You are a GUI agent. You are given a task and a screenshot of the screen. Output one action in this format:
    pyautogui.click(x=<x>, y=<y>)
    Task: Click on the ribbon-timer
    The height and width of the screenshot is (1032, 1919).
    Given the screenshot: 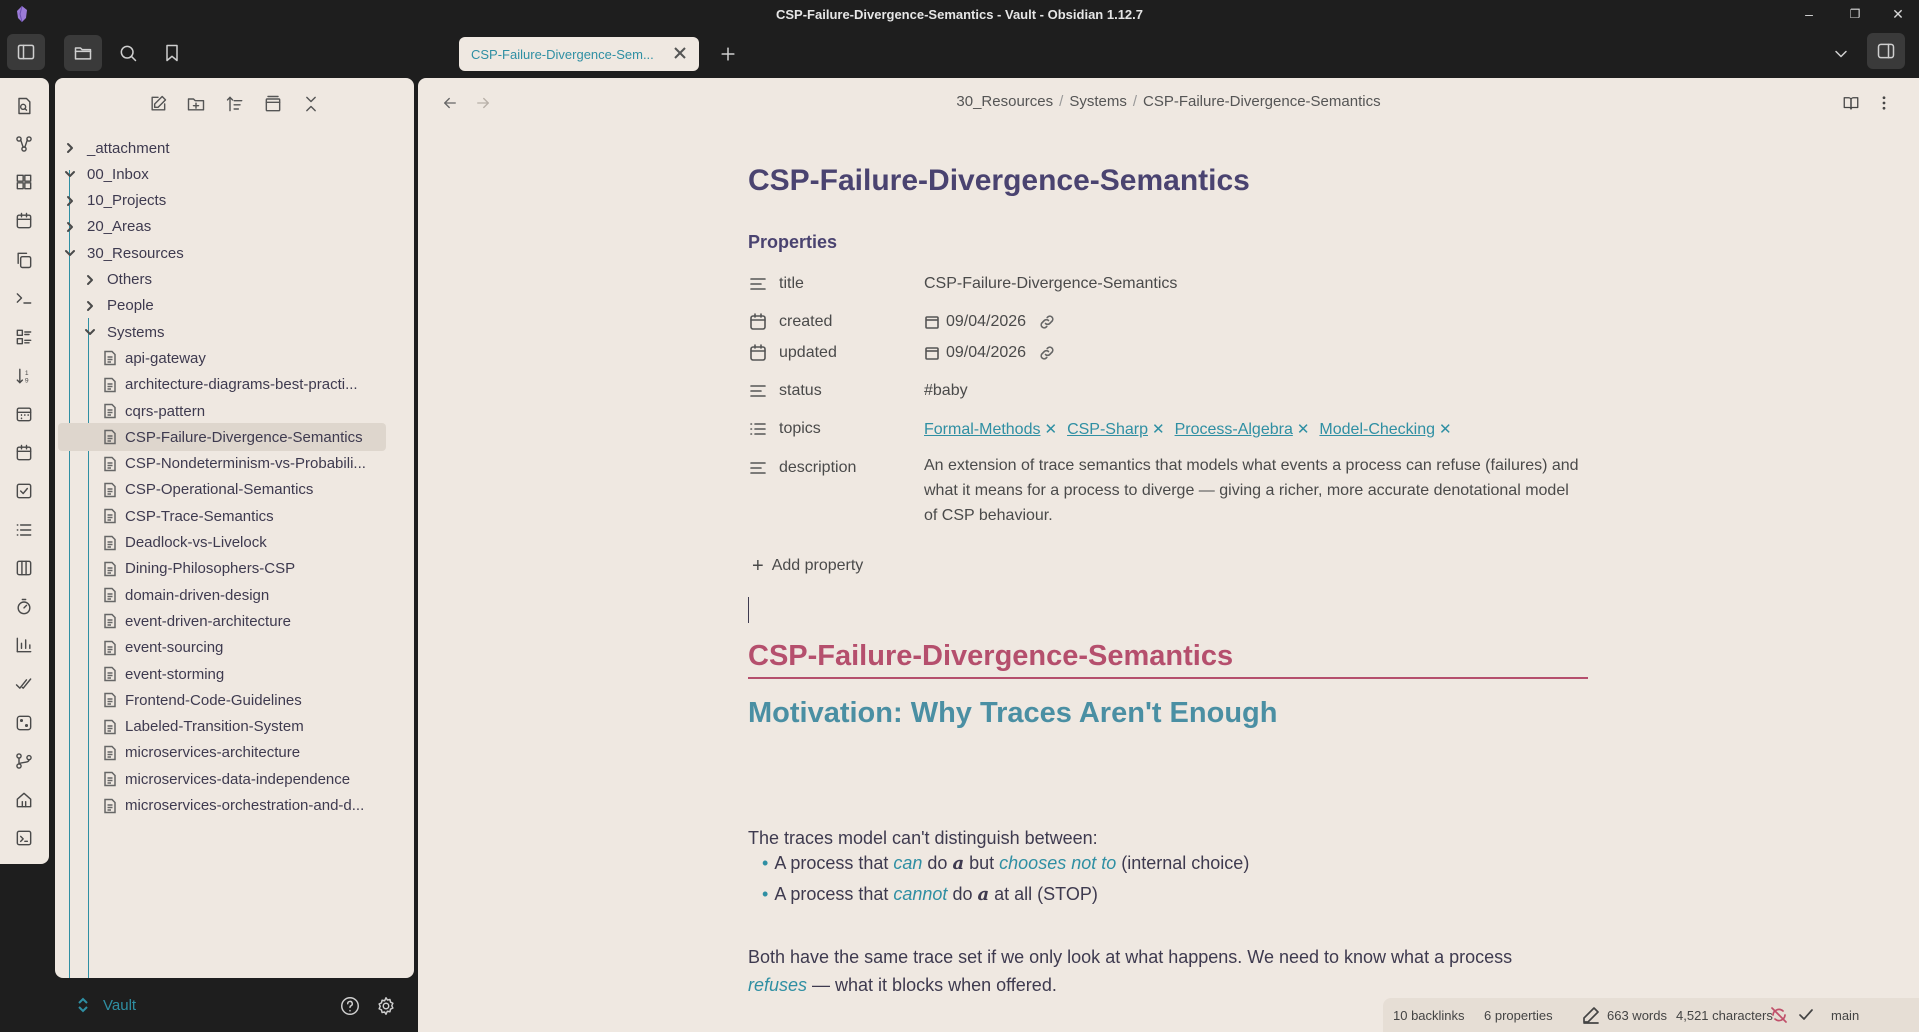 What is the action you would take?
    pyautogui.click(x=24, y=607)
    